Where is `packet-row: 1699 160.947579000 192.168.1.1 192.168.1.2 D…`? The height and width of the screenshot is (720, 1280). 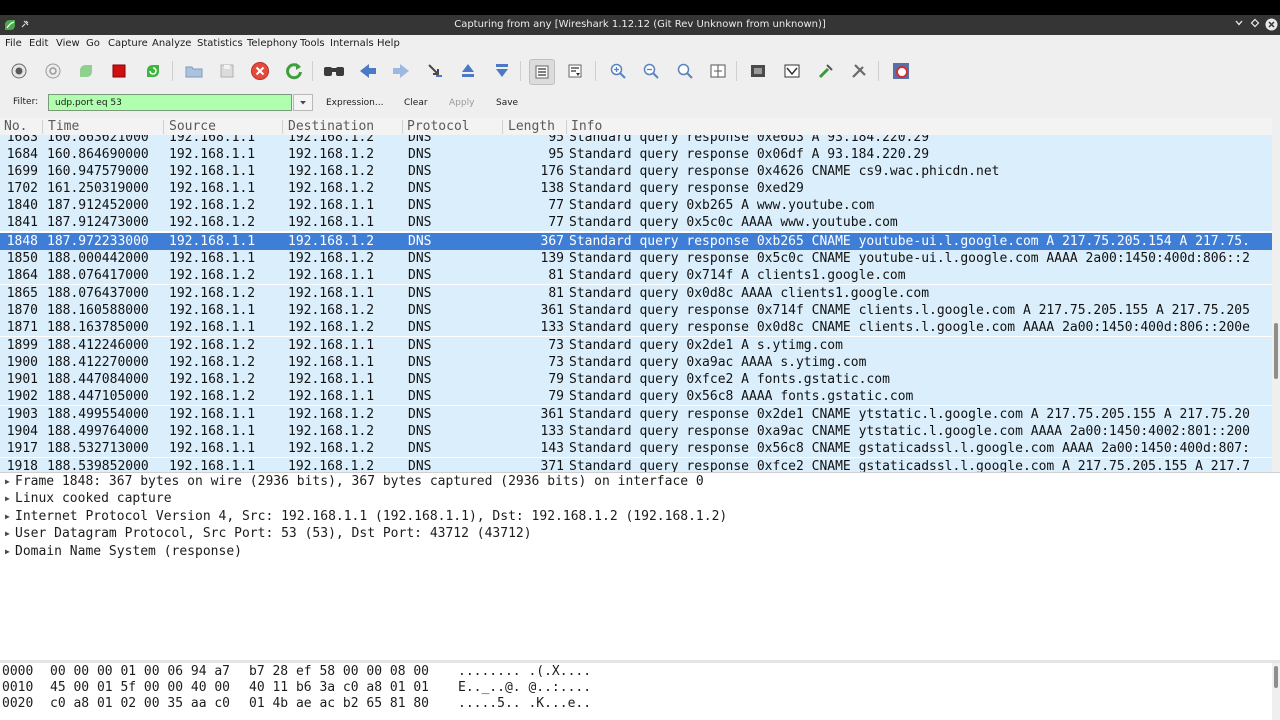 packet-row: 1699 160.947579000 192.168.1.1 192.168.1.2 D… is located at coordinates (636, 171).